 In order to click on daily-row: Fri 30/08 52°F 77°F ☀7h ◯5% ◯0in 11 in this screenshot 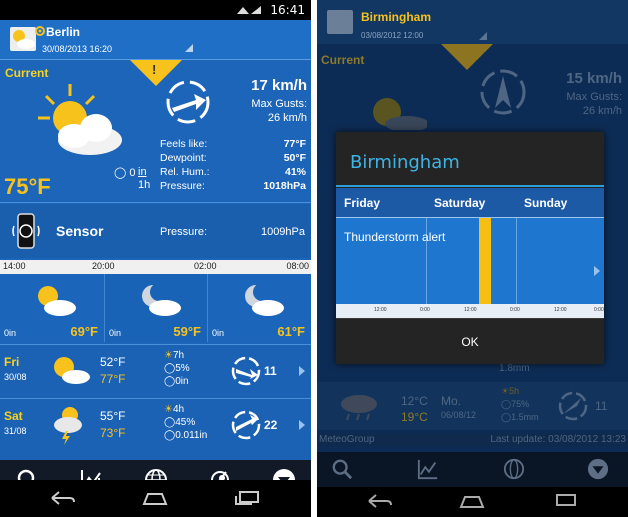, I will do `click(155, 371)`.